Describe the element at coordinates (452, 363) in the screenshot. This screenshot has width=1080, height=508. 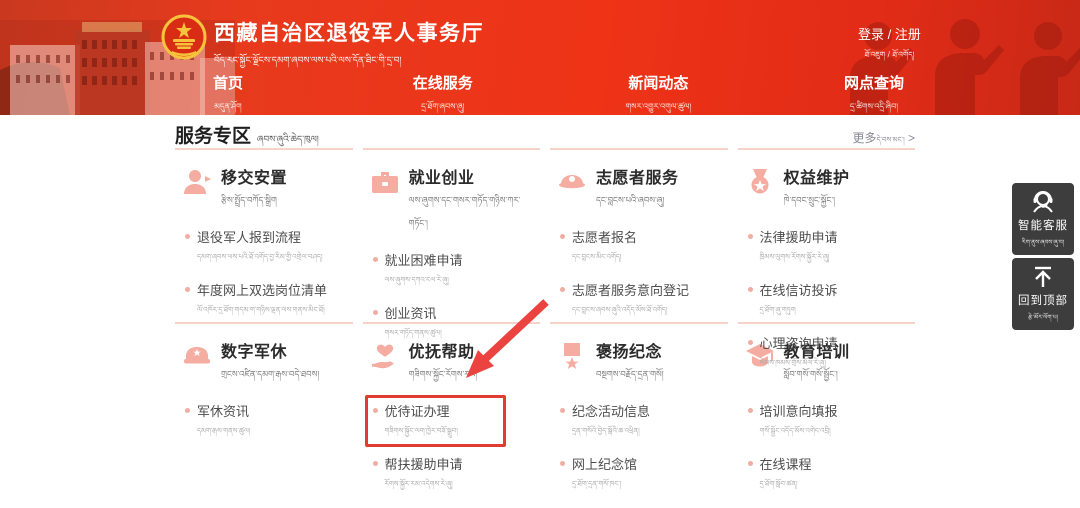
I see `card-head: 优抚帮助 གཟིགས་སྐྱོང་རོགས་རམ།` at that location.